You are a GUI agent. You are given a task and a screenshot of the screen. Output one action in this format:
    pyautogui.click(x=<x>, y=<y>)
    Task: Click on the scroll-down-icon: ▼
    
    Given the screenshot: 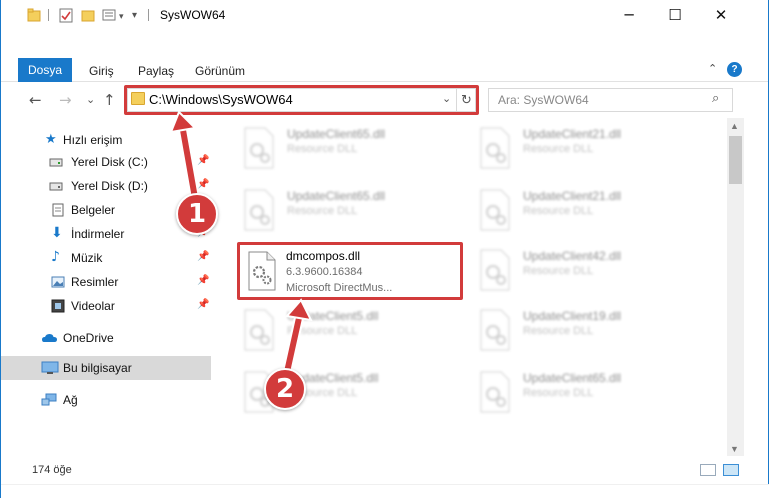 What is the action you would take?
    pyautogui.click(x=734, y=449)
    